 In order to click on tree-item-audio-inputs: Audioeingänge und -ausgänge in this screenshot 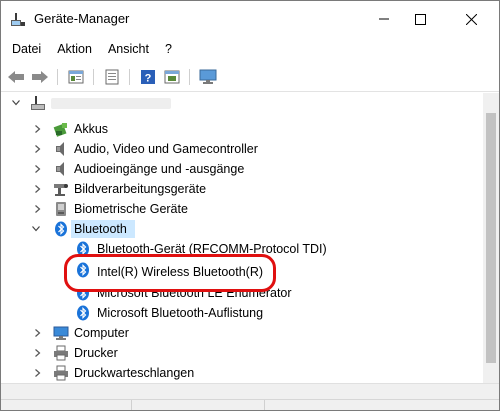, I will do `click(242, 169)`.